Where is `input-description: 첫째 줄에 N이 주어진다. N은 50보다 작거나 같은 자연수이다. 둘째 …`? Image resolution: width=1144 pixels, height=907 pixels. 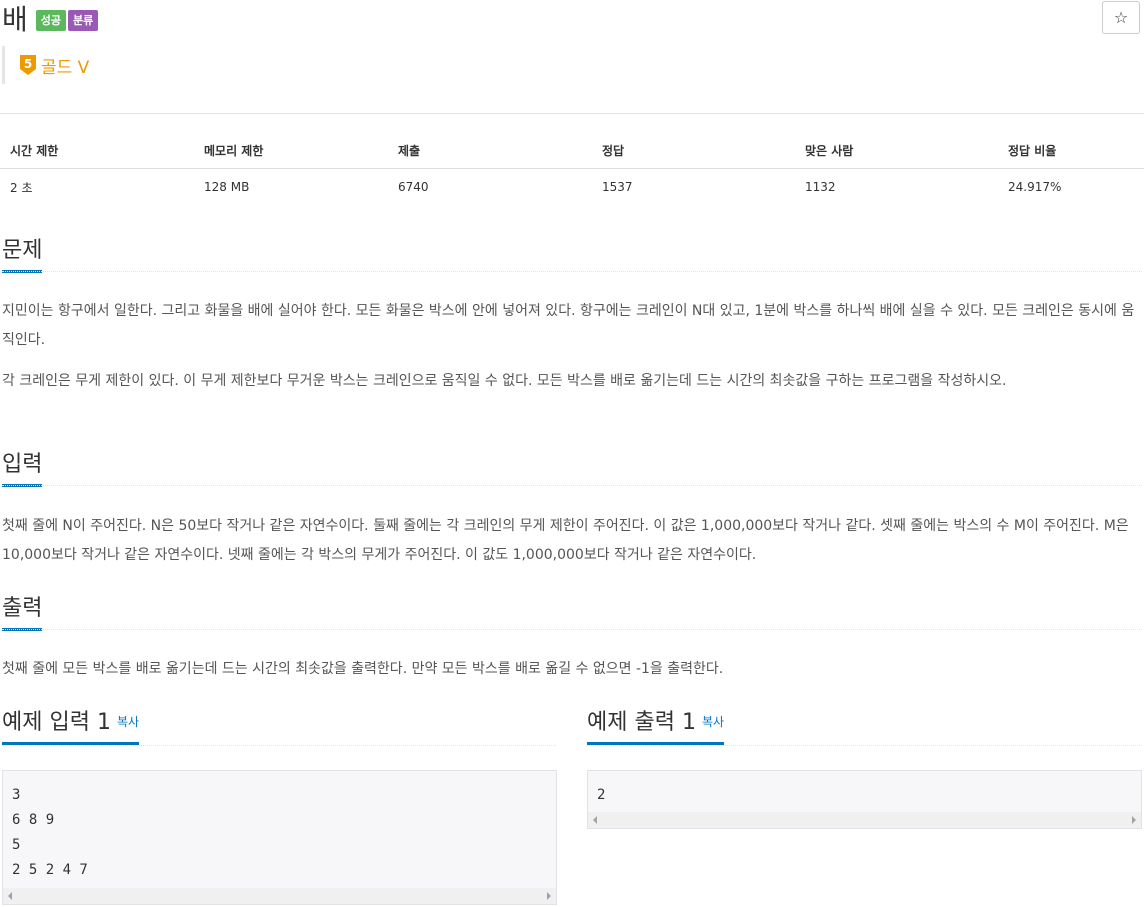 input-description: 첫째 줄에 N이 주어진다. N은 50보다 작거나 같은 자연수이다. 둘째 … is located at coordinates (565, 540).